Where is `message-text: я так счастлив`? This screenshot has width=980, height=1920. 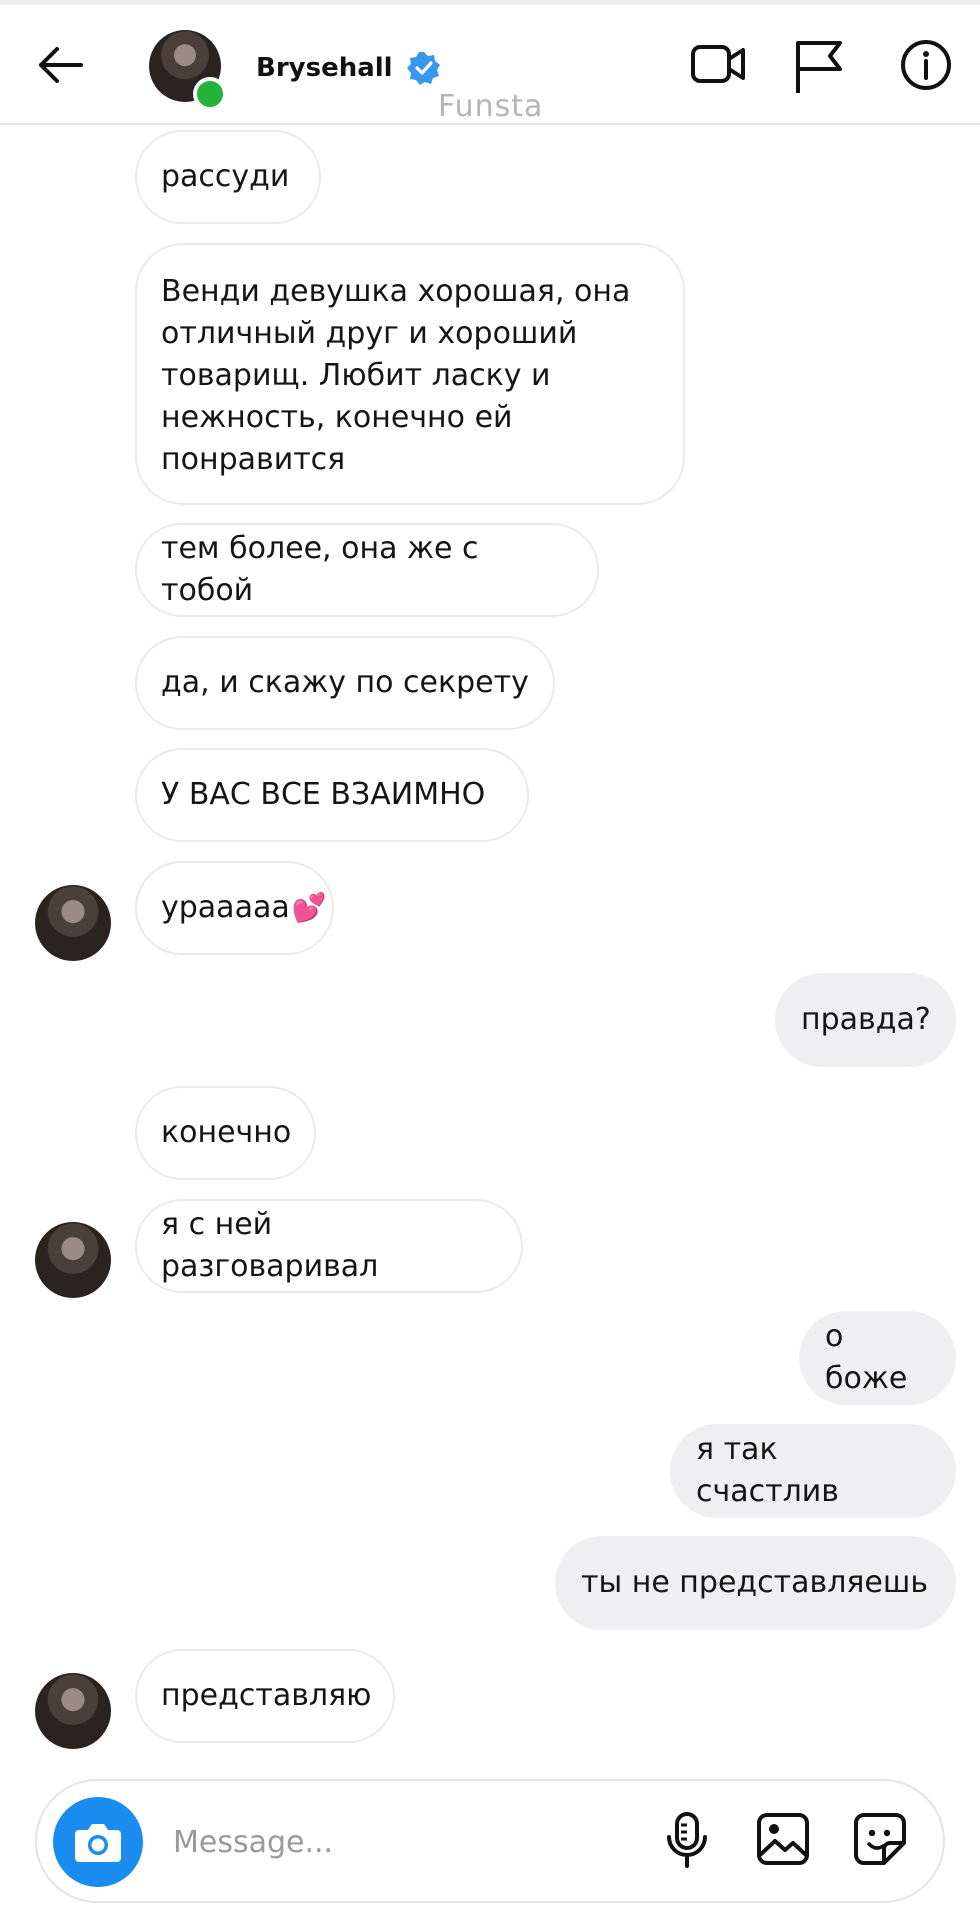 message-text: я так счастлив is located at coordinates (767, 1470).